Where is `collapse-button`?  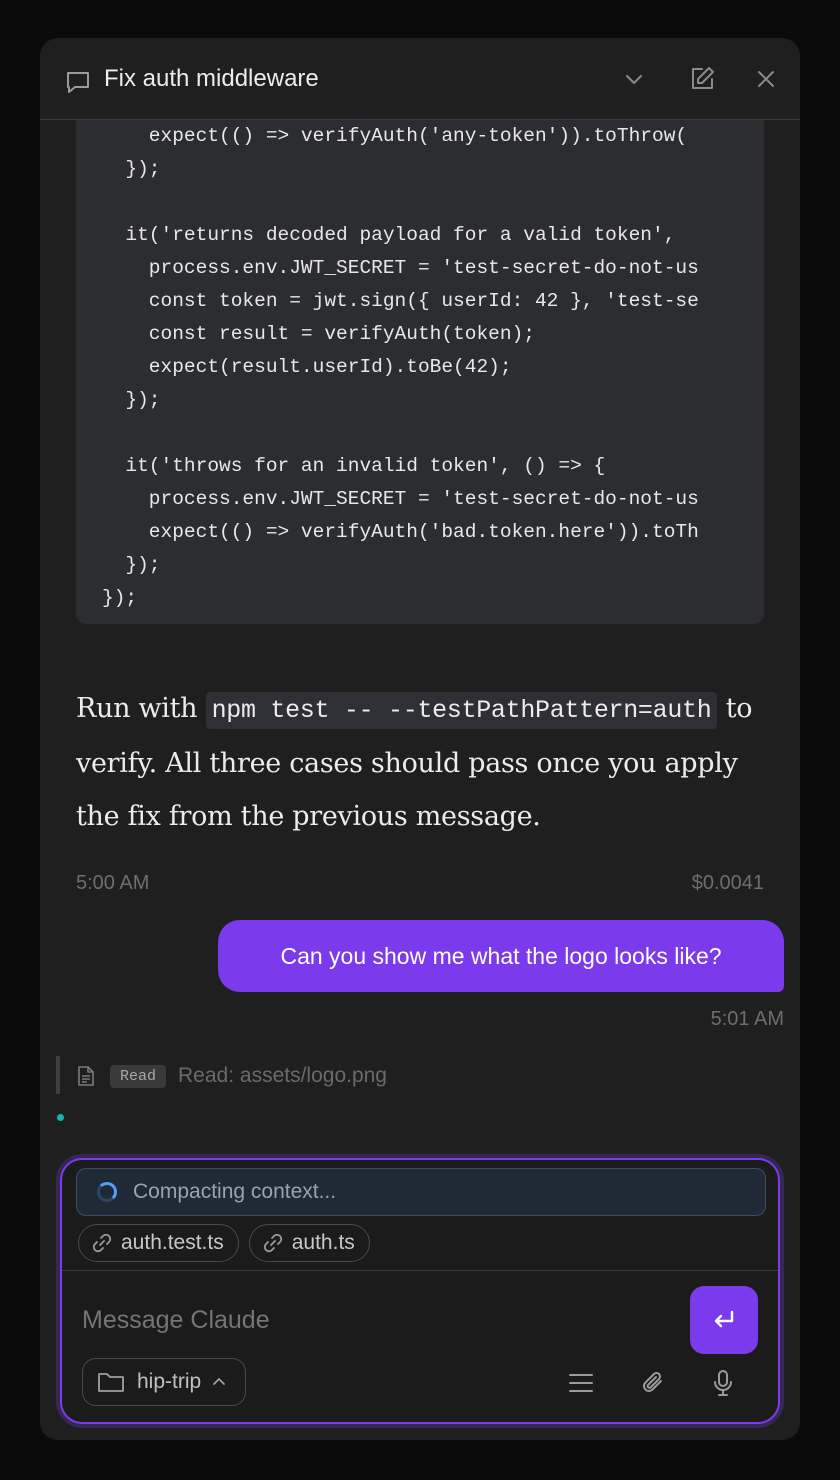 collapse-button is located at coordinates (634, 79).